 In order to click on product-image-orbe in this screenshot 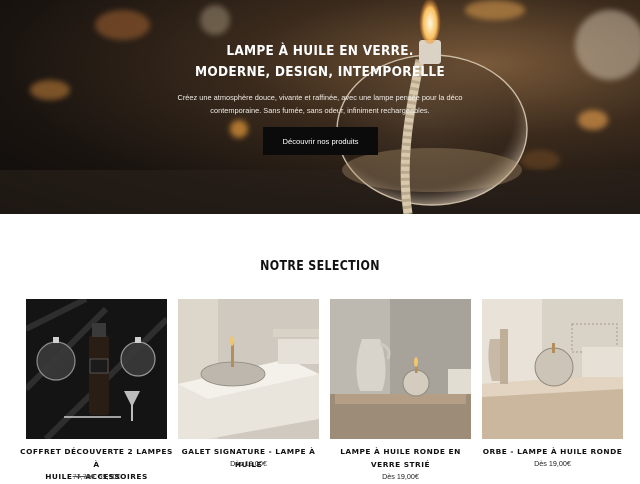, I will do `click(552, 369)`.